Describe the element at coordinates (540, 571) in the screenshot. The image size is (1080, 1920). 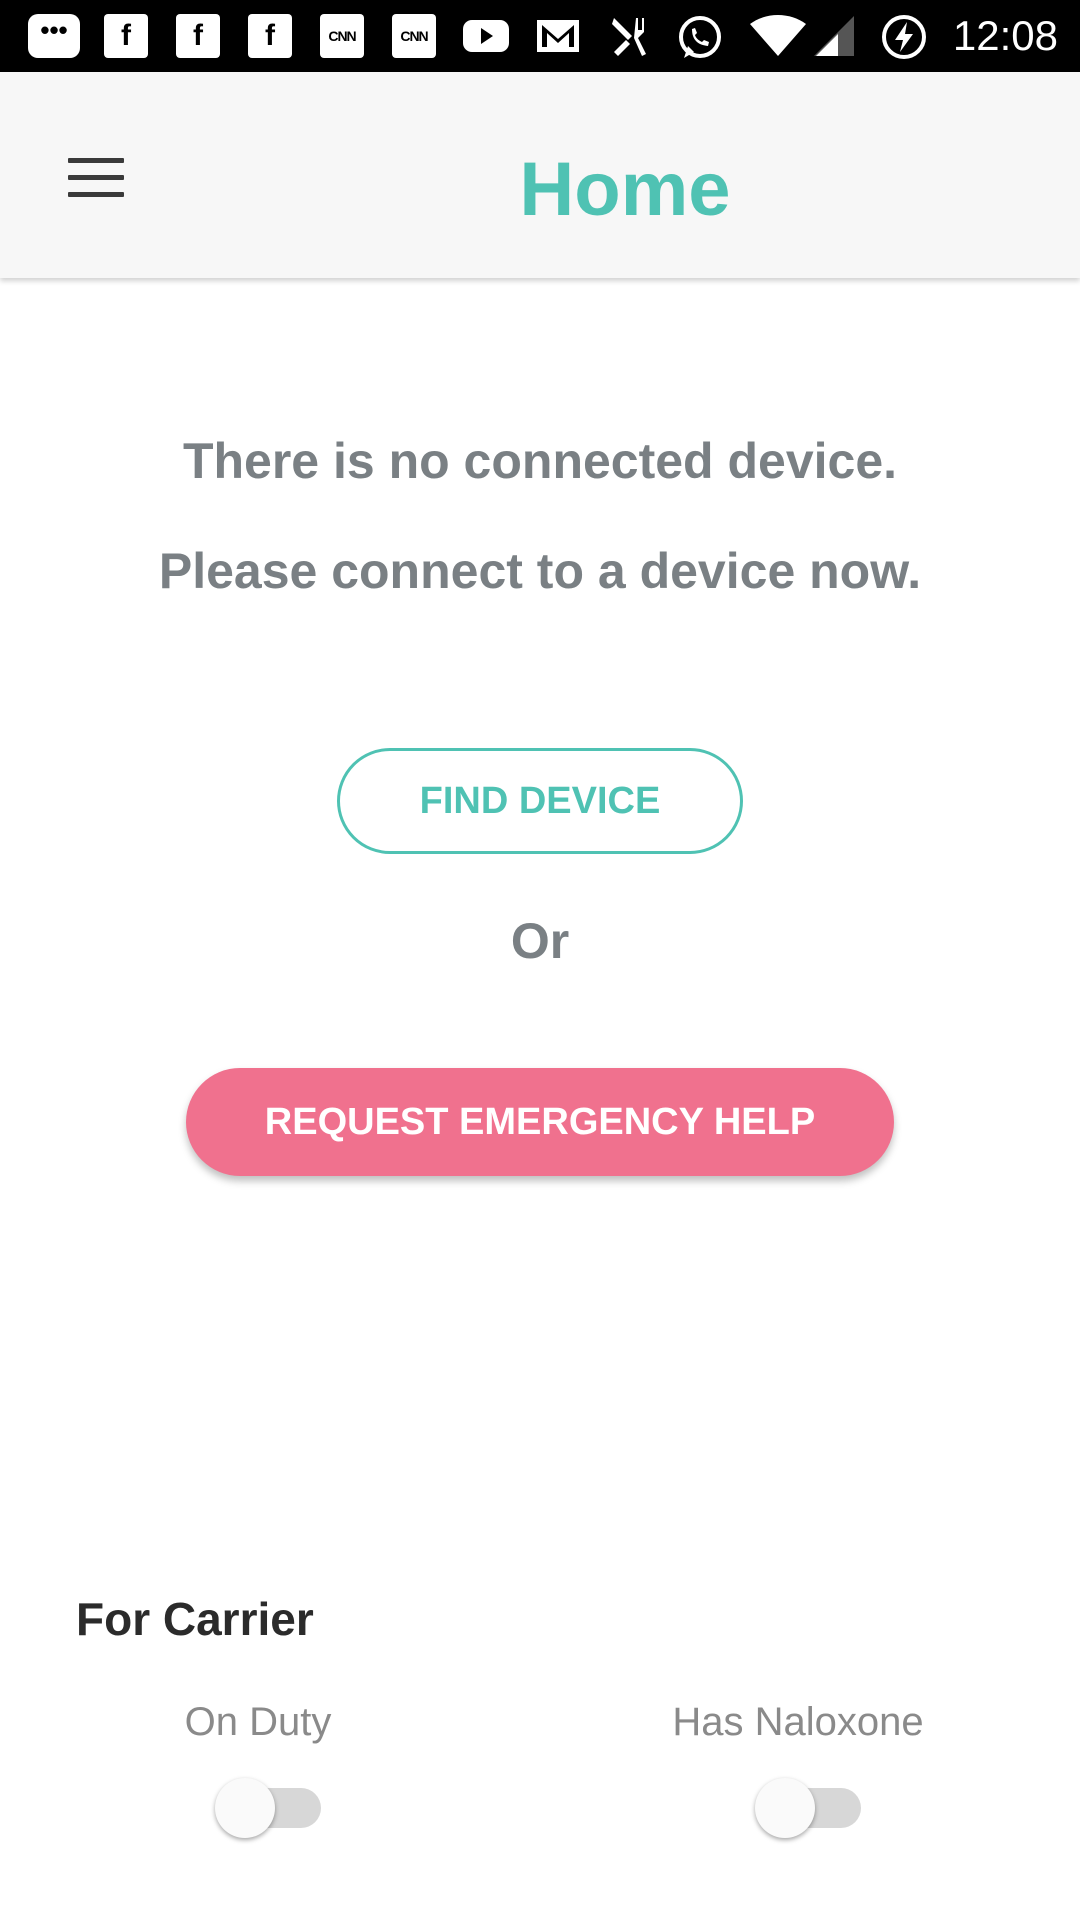
I see `connect-prompt-message: Please connect to a device now.` at that location.